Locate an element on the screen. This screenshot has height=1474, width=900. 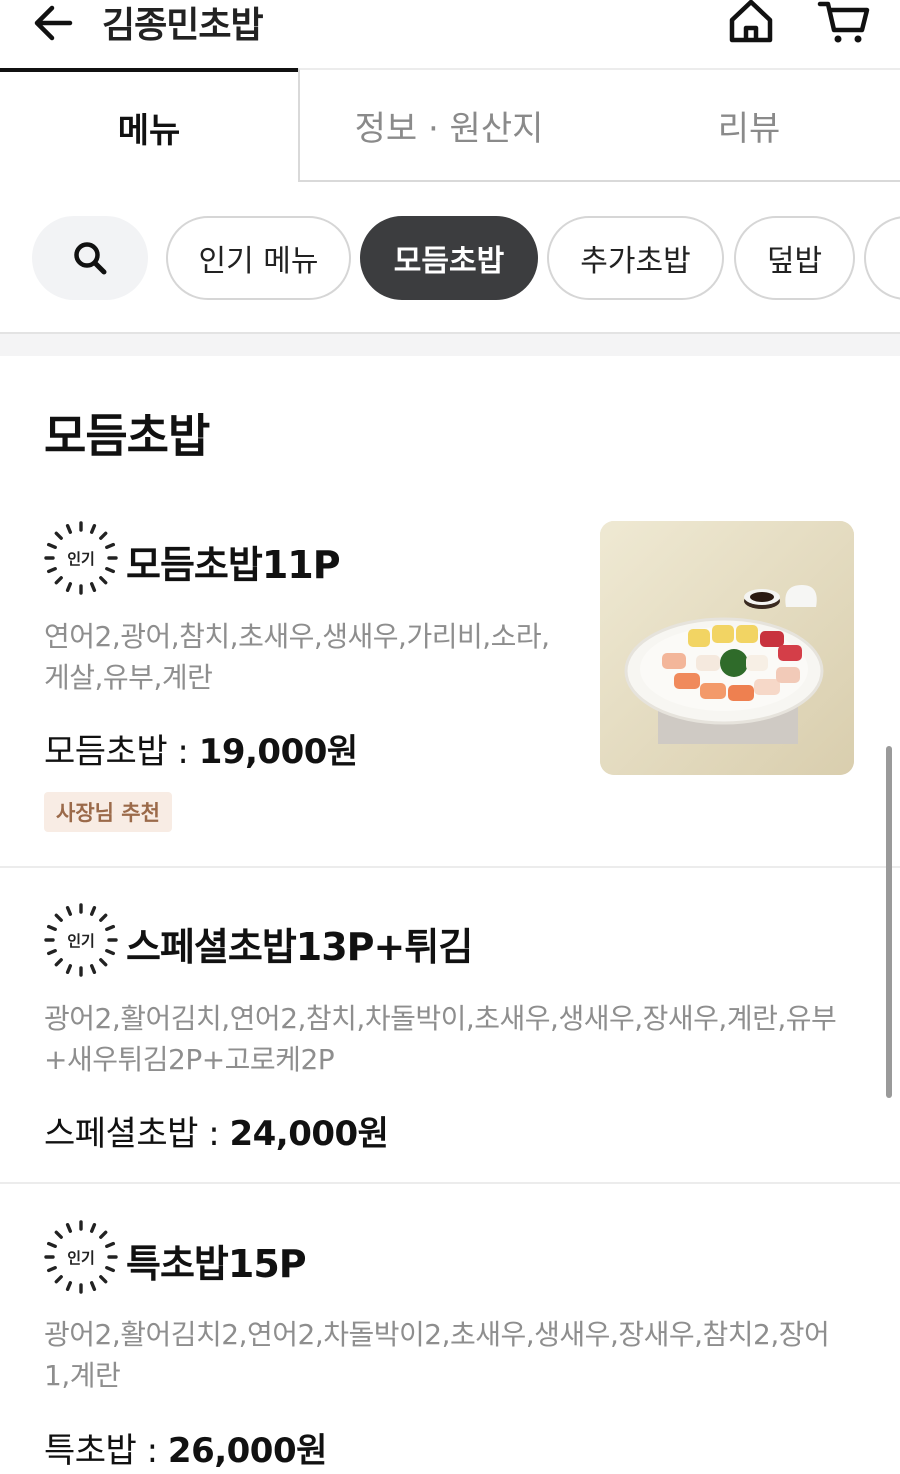
menu-item-price: 특초밥 : 26,000원 is located at coordinates (185, 1447).